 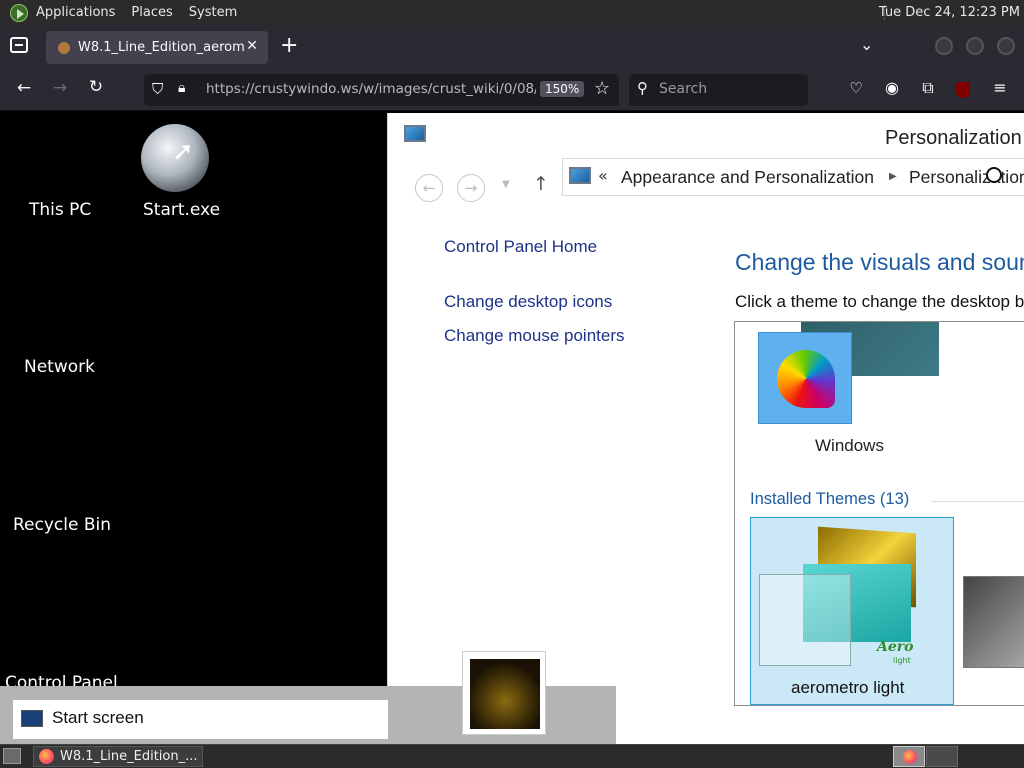 I want to click on minimize-button, so click(x=944, y=46).